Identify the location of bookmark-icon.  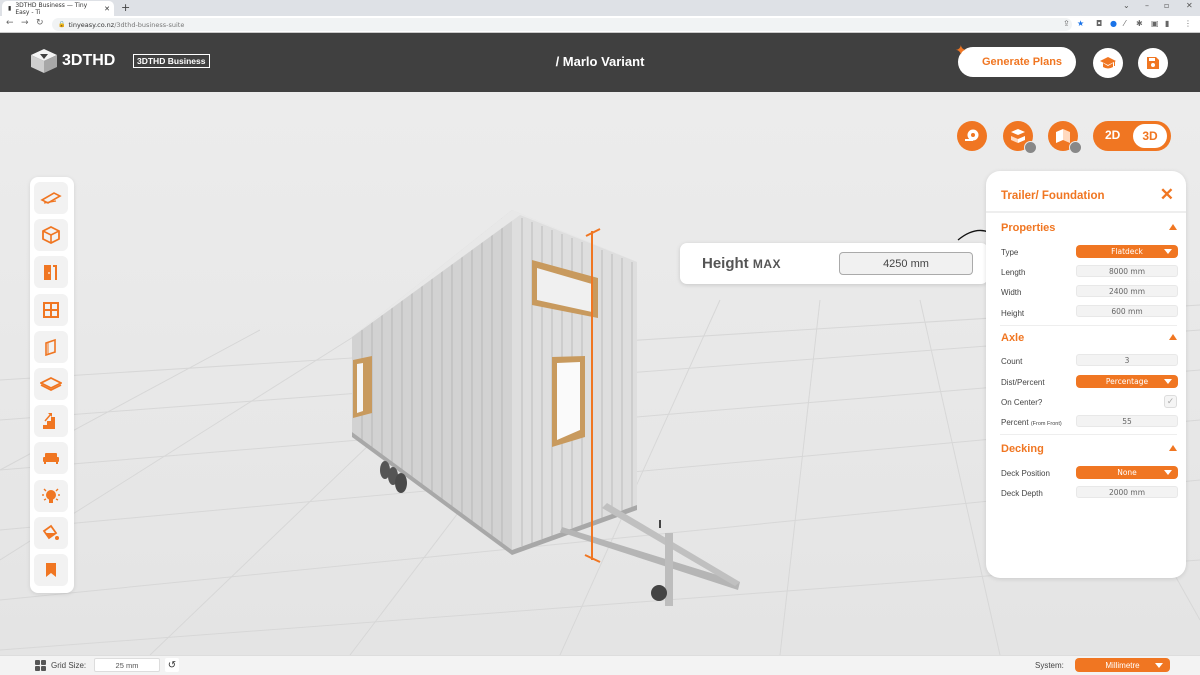
(51, 569).